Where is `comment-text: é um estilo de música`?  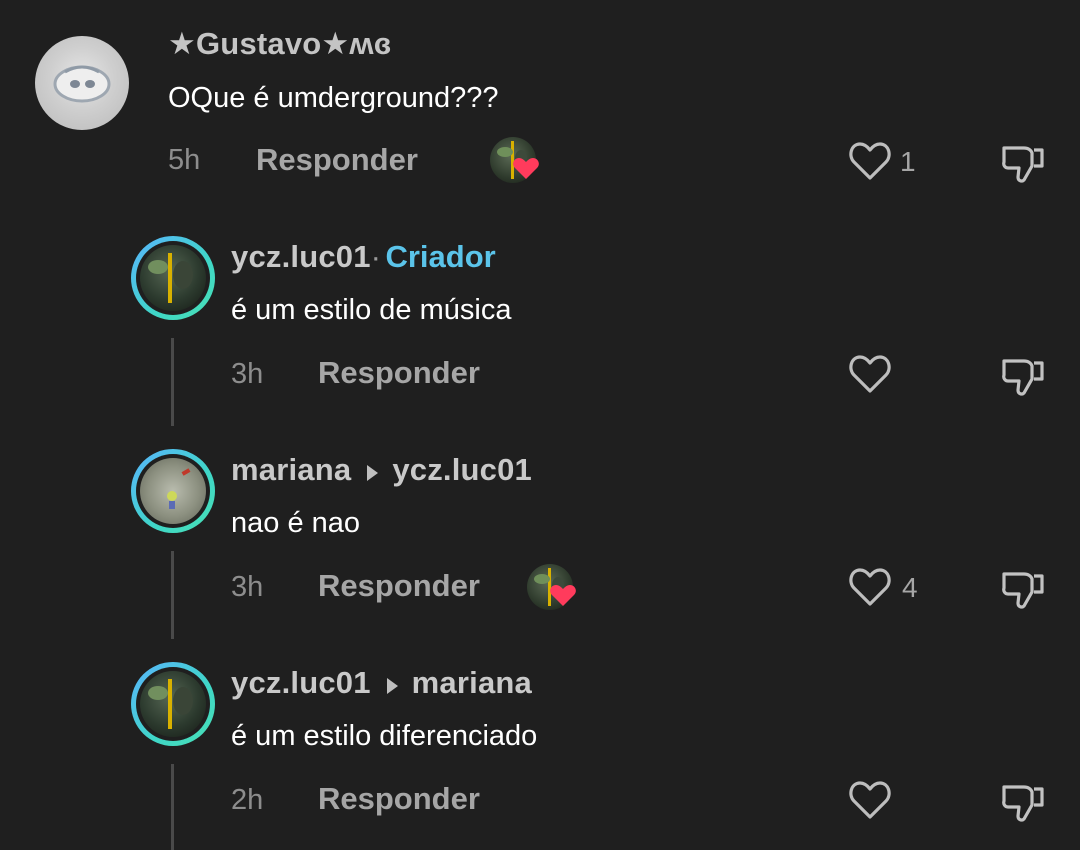 comment-text: é um estilo de música is located at coordinates (371, 310).